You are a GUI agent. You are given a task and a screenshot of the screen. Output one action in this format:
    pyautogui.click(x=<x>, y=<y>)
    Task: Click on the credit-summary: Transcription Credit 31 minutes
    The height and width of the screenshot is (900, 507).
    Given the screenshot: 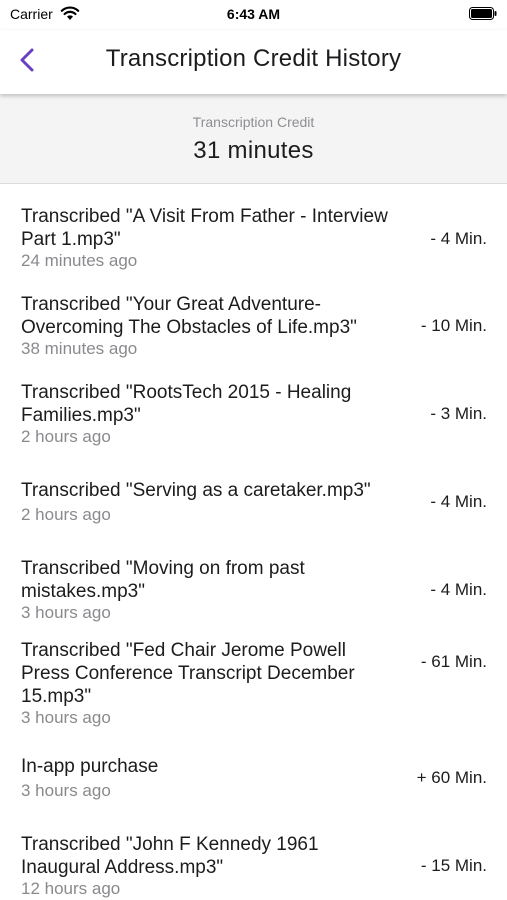 What is the action you would take?
    pyautogui.click(x=253, y=139)
    